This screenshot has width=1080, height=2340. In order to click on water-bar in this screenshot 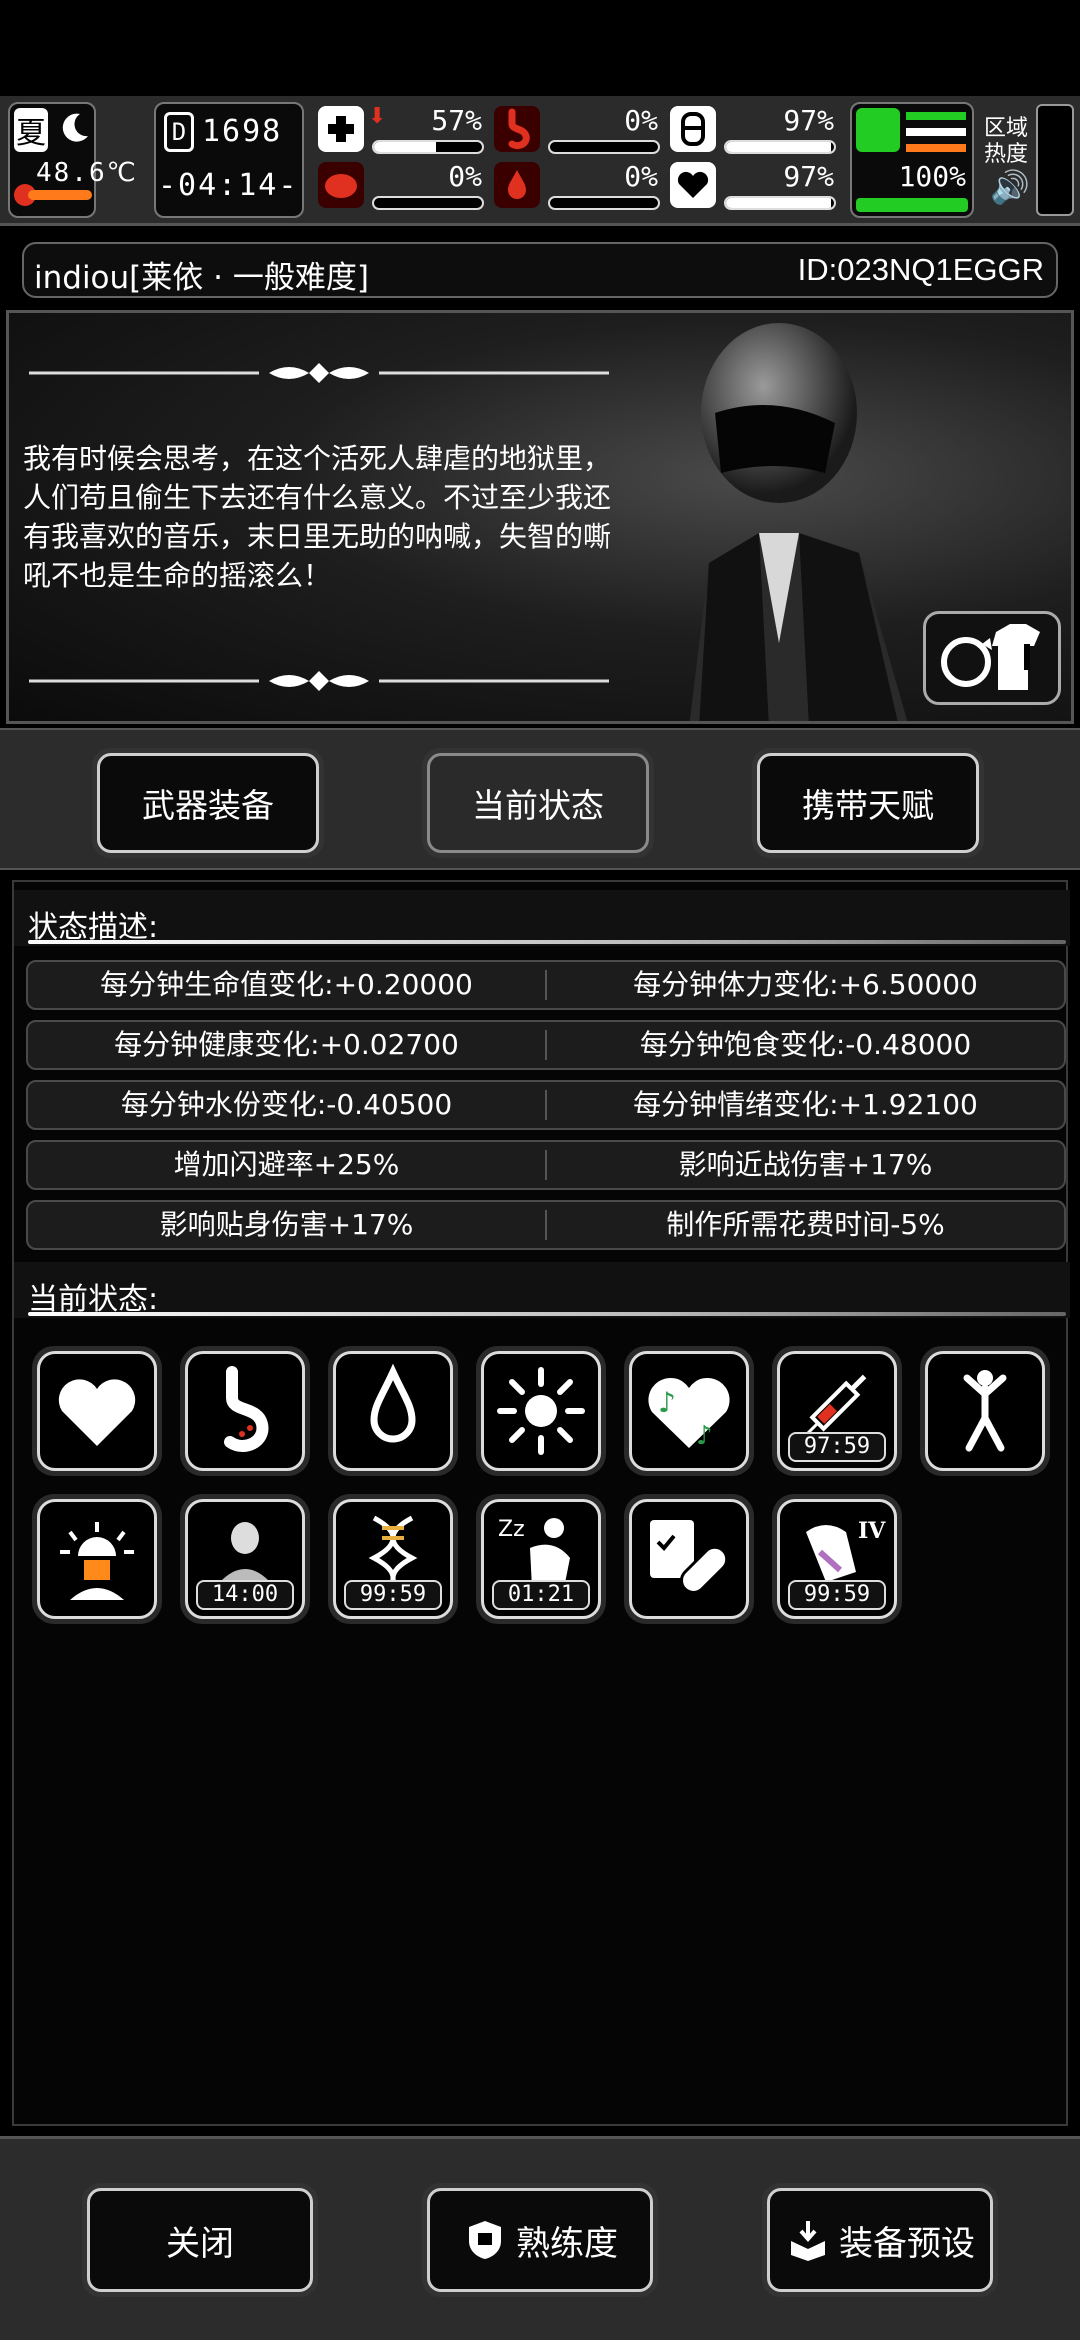, I will do `click(604, 203)`.